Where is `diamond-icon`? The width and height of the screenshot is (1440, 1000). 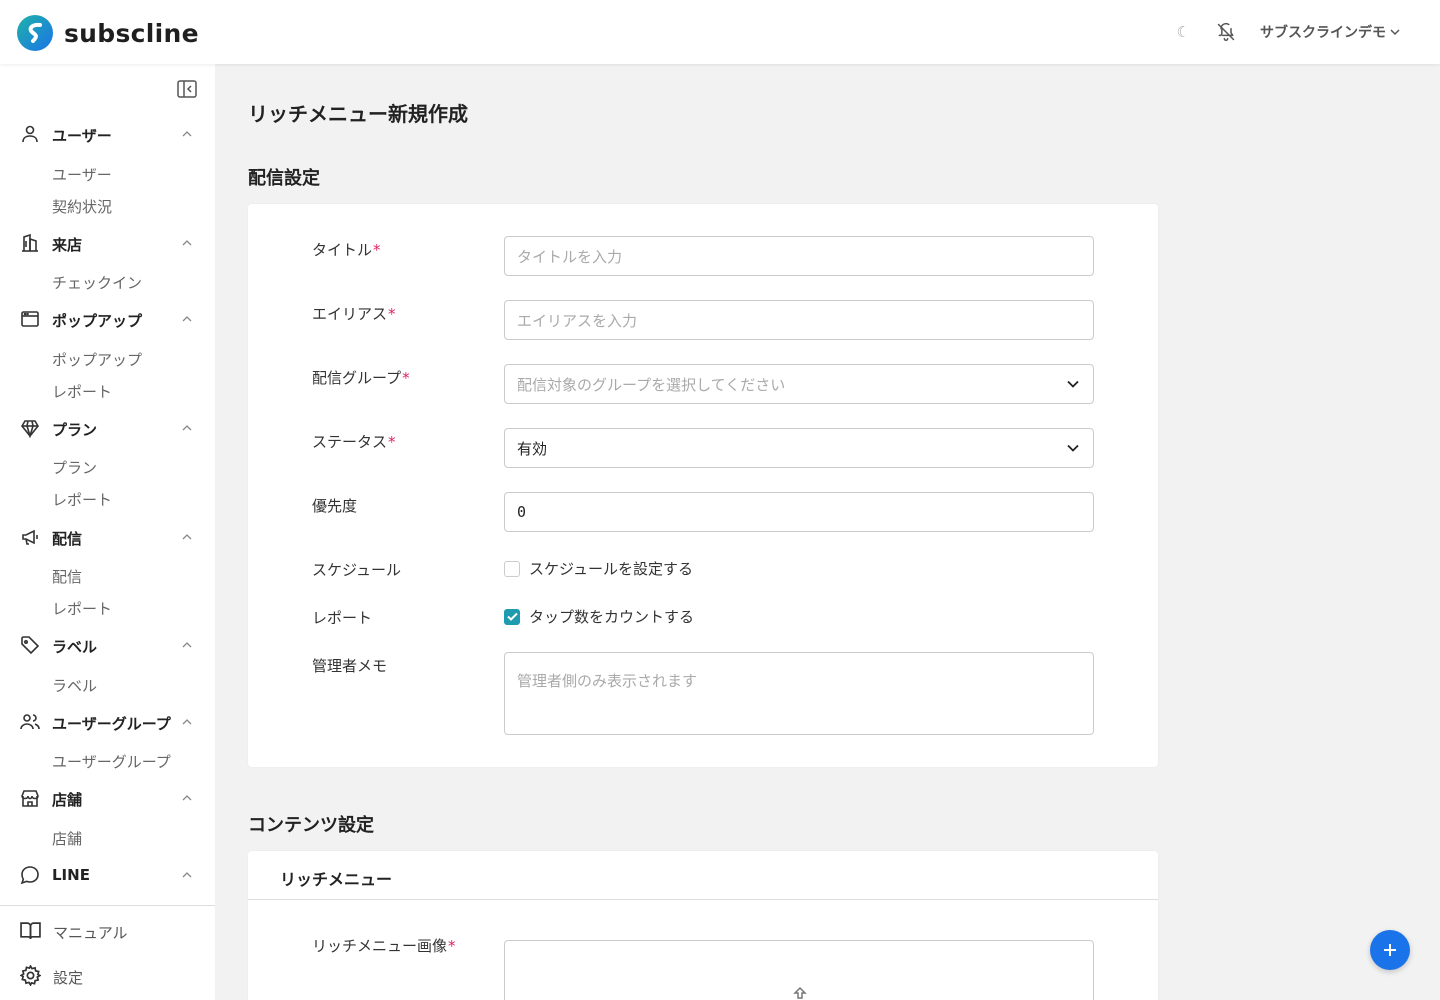
diamond-icon is located at coordinates (30, 429).